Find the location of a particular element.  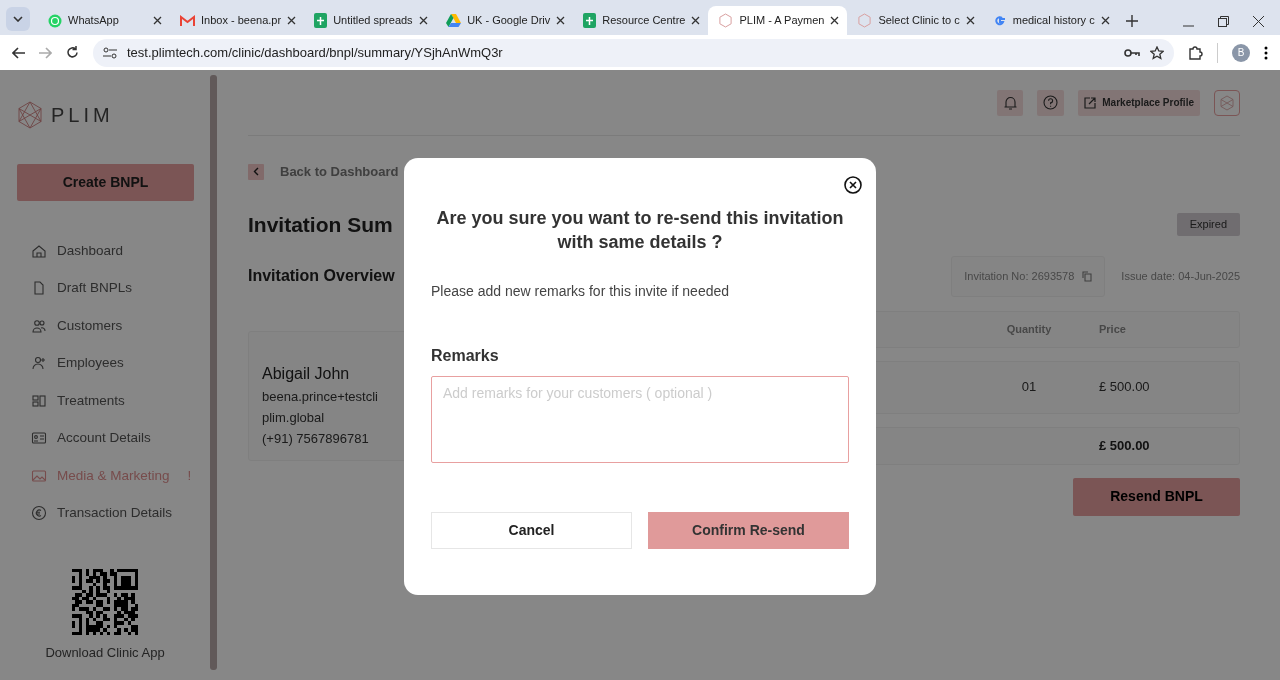

document-icon is located at coordinates (39, 288).